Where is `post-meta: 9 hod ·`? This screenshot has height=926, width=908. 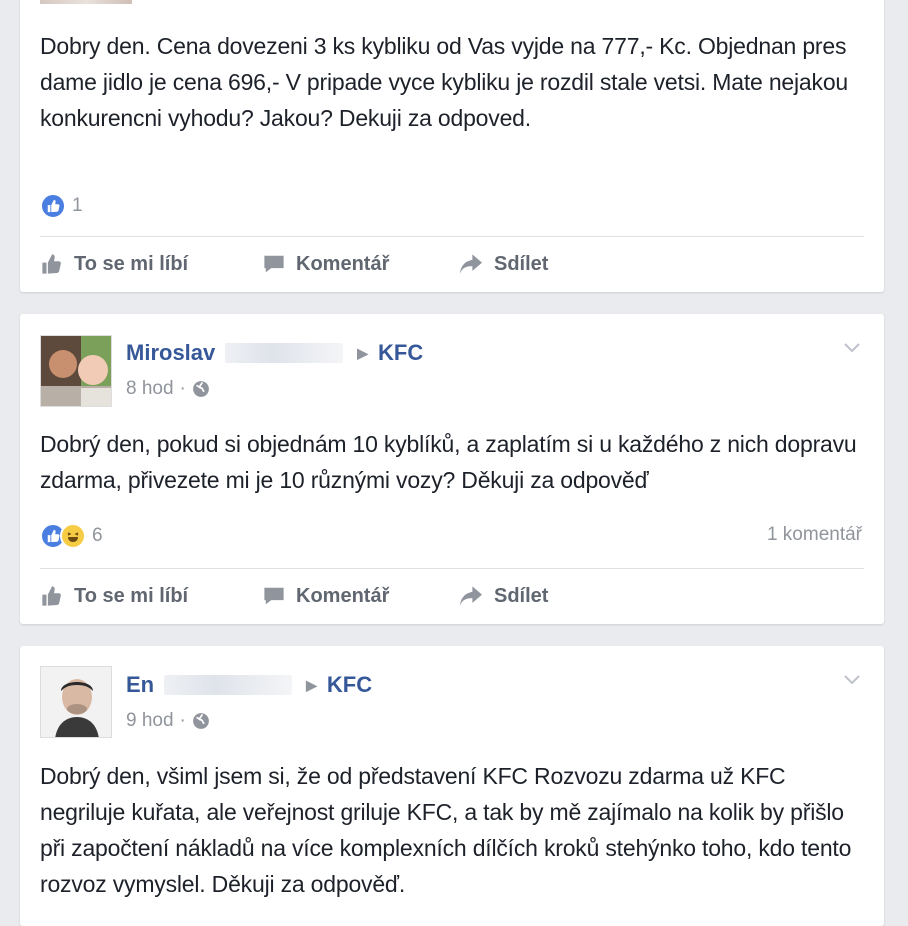 post-meta: 9 hod · is located at coordinates (168, 721).